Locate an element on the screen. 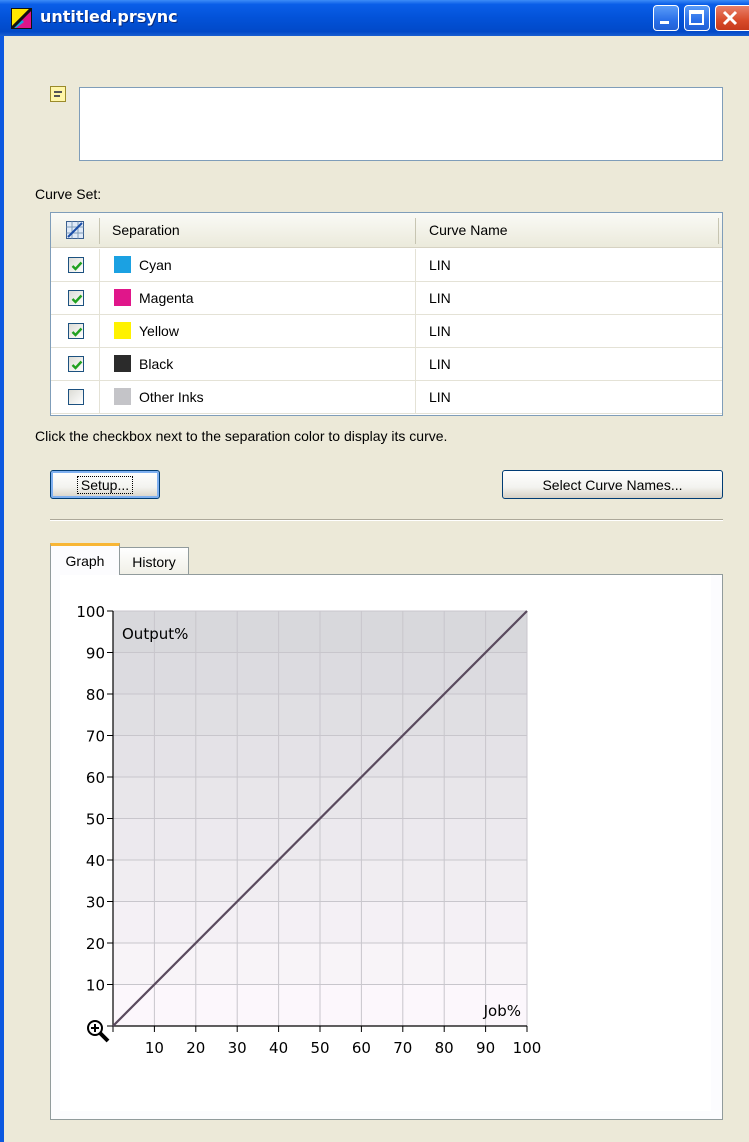 The height and width of the screenshot is (1142, 749). y-axis-label: Output% is located at coordinates (155, 634).